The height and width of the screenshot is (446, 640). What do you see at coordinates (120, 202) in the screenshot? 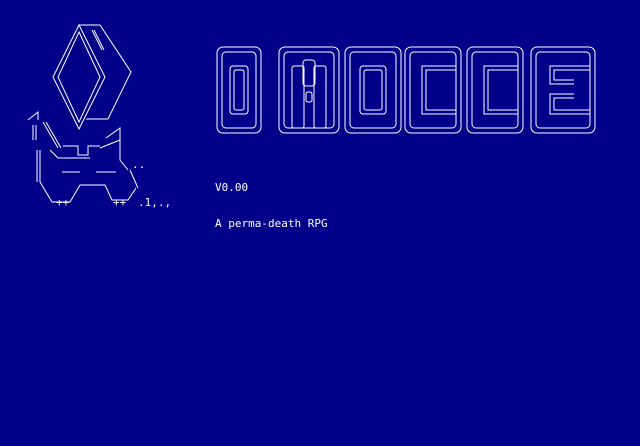
I see `creature-feet-right: ++` at bounding box center [120, 202].